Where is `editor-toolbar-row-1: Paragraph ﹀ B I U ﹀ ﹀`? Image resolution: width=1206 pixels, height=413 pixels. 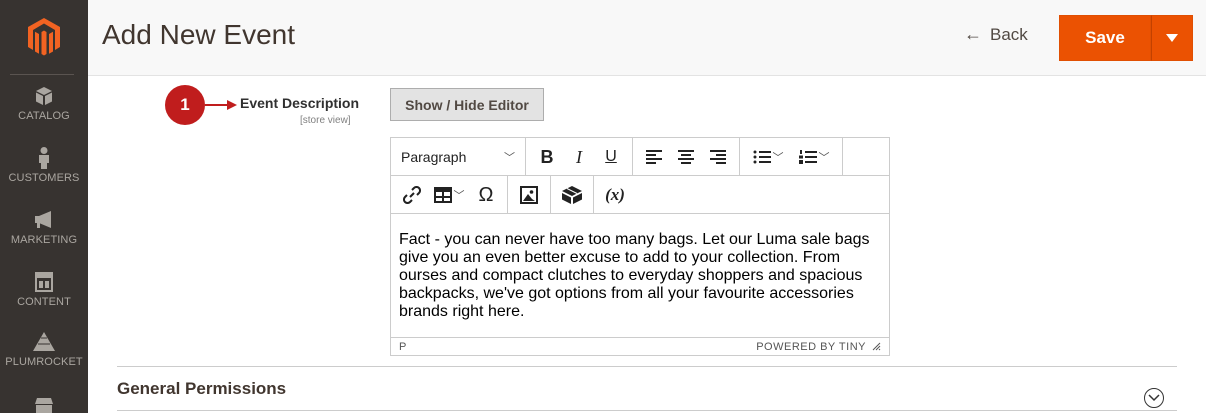
editor-toolbar-row-1: Paragraph ﹀ B I U ﹀ ﹀ is located at coordinates (640, 157).